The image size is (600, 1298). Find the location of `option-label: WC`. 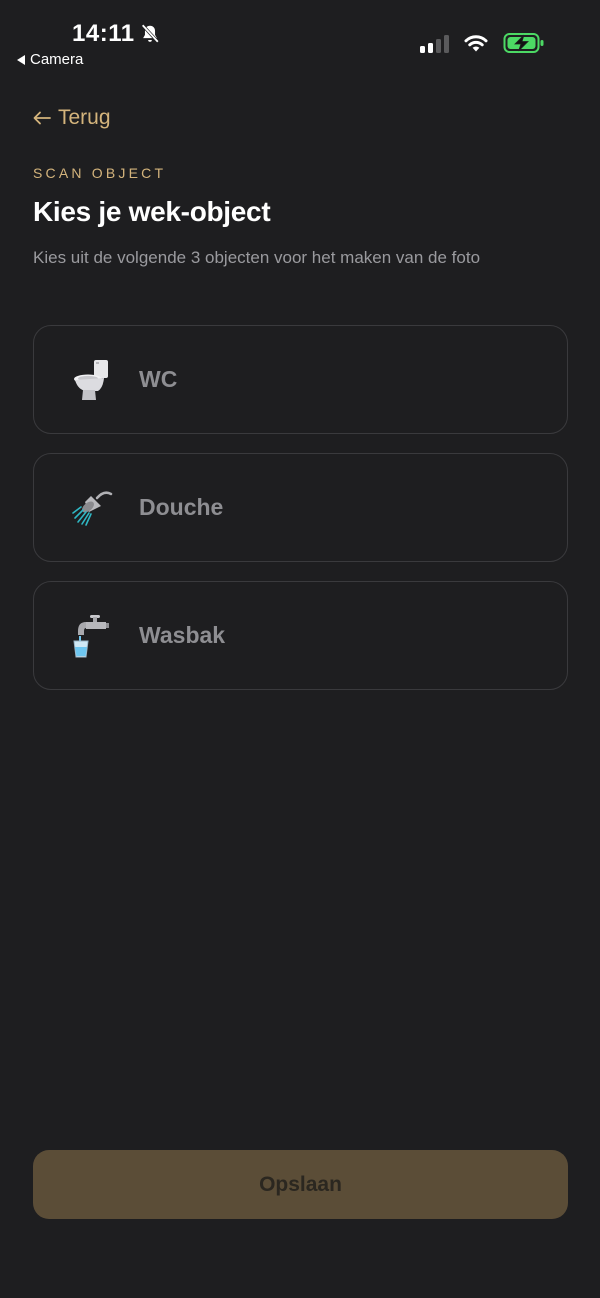

option-label: WC is located at coordinates (158, 379).